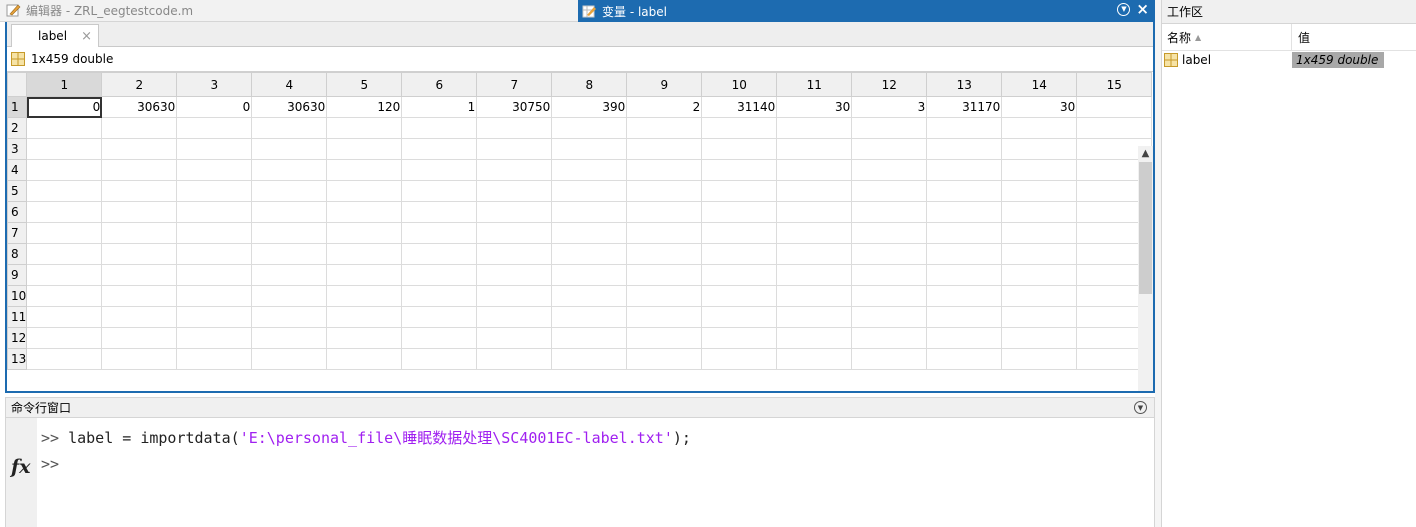 Image resolution: width=1416 pixels, height=527 pixels. Describe the element at coordinates (289, 84) in the screenshot. I see `column-header: 4` at that location.